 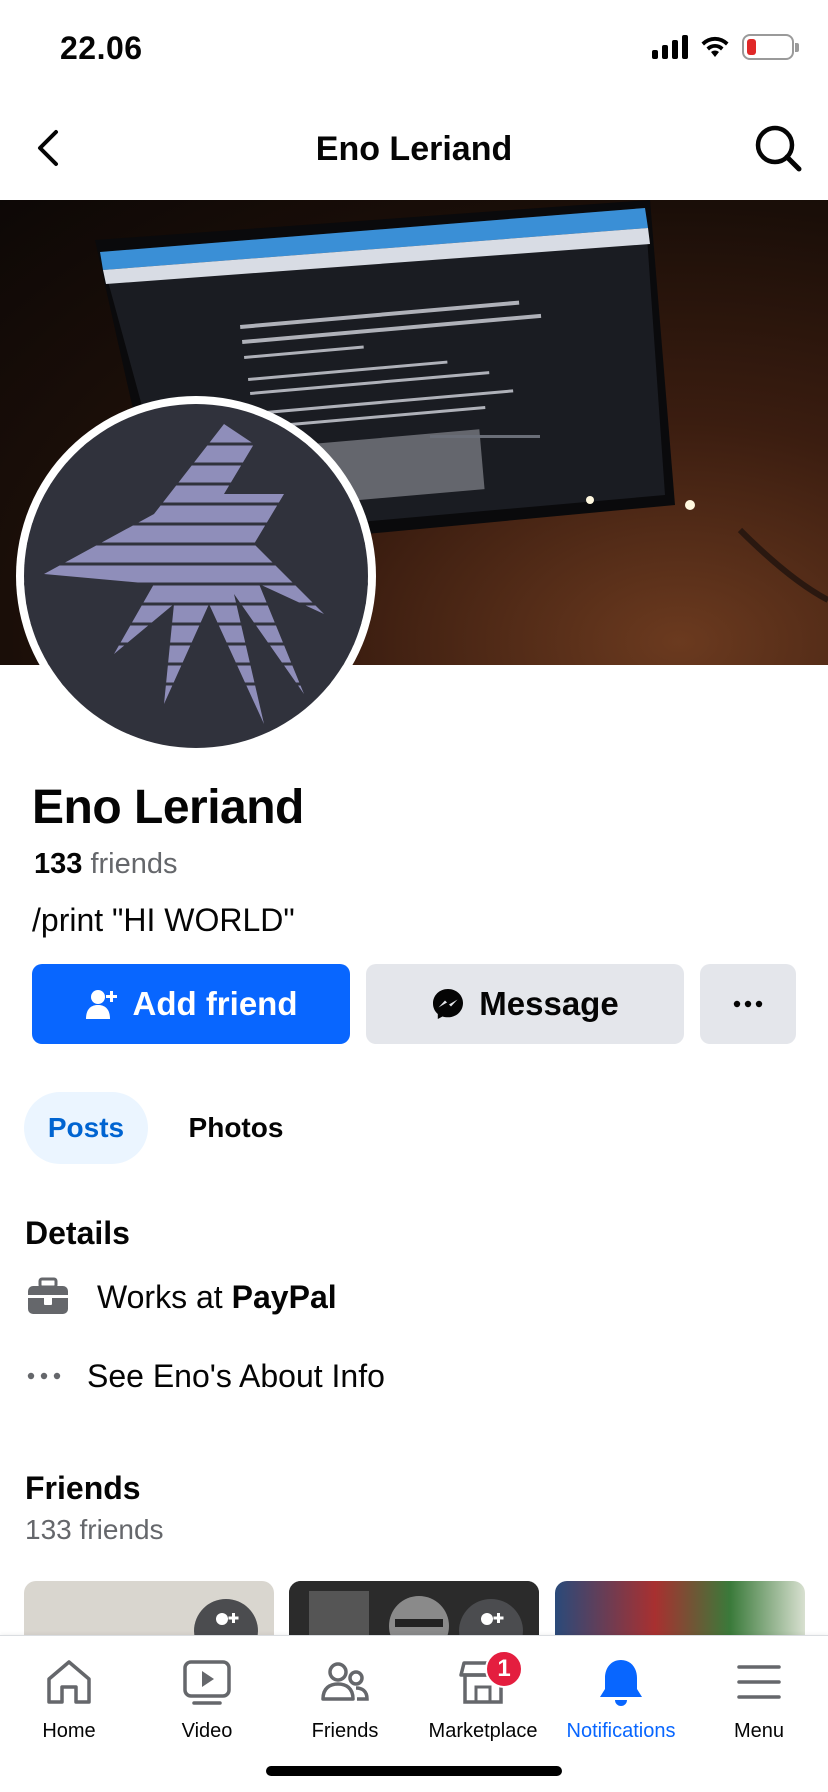 I want to click on nav-friends: Friends, so click(x=345, y=1696).